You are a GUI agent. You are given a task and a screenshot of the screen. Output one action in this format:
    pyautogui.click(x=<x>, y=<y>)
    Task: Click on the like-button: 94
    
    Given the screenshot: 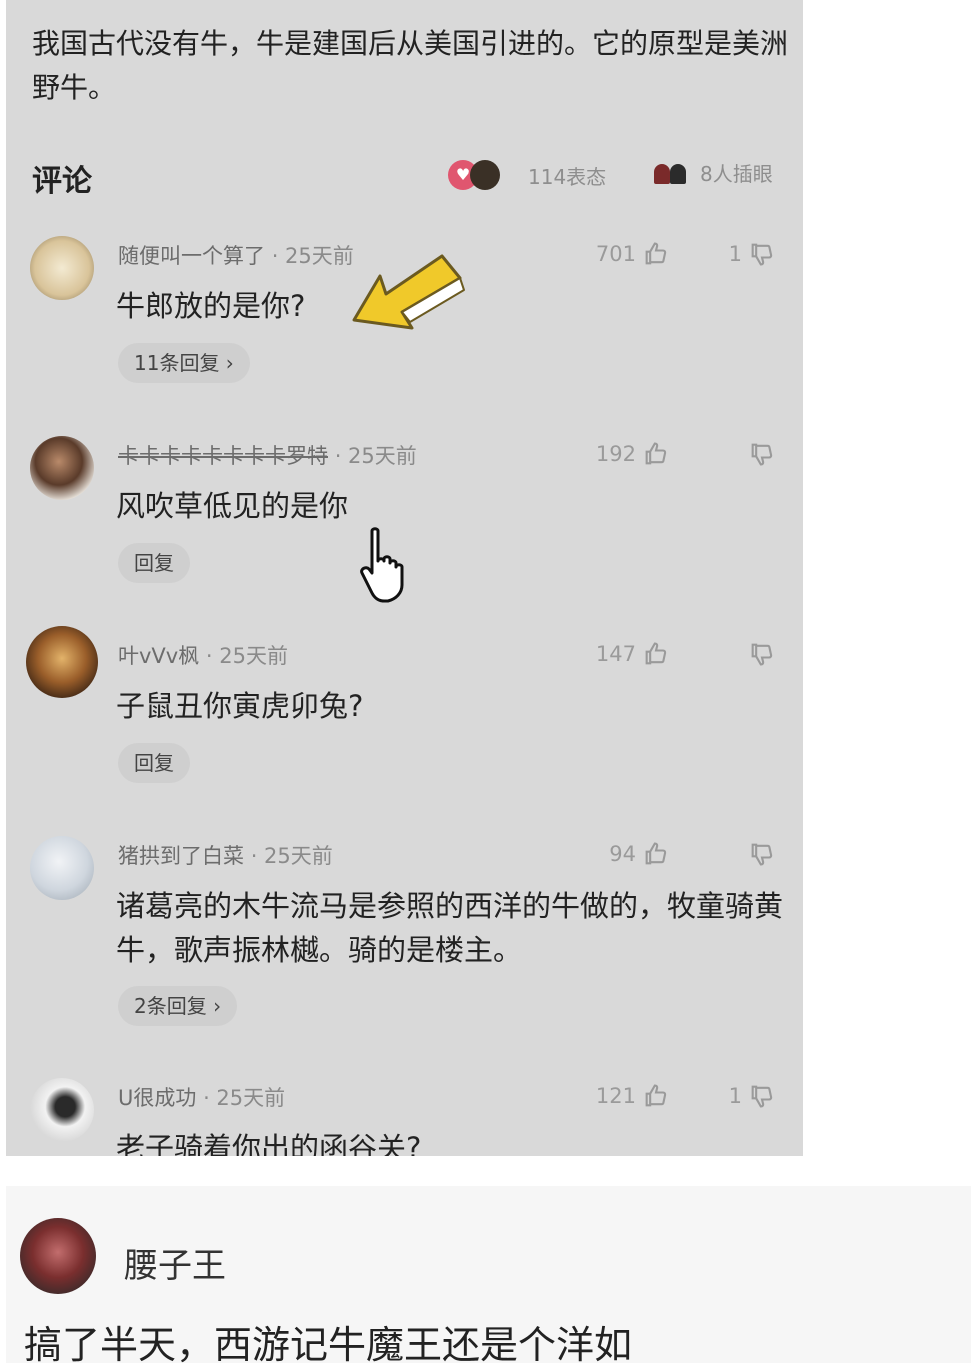 What is the action you would take?
    pyautogui.click(x=618, y=854)
    